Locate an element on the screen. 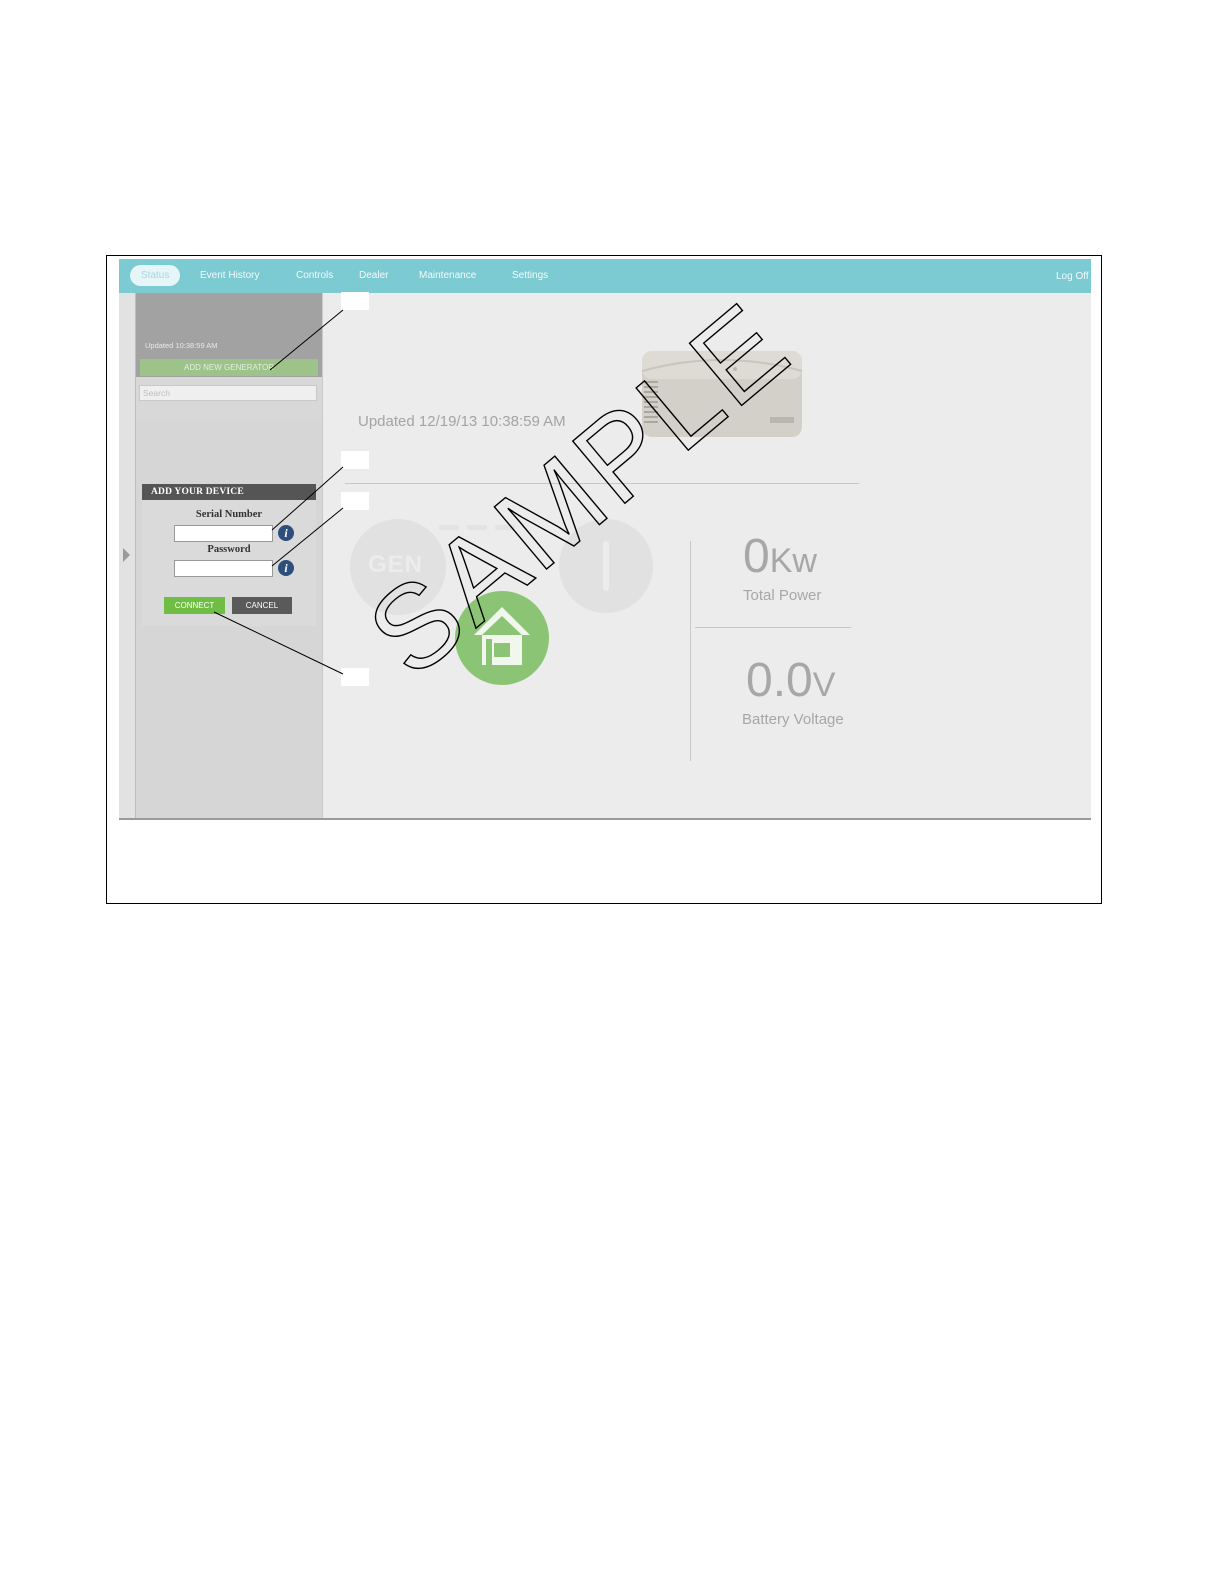  generator-card: Updated 10:38:59 AM ADD NEW GENERATOR is located at coordinates (229, 335).